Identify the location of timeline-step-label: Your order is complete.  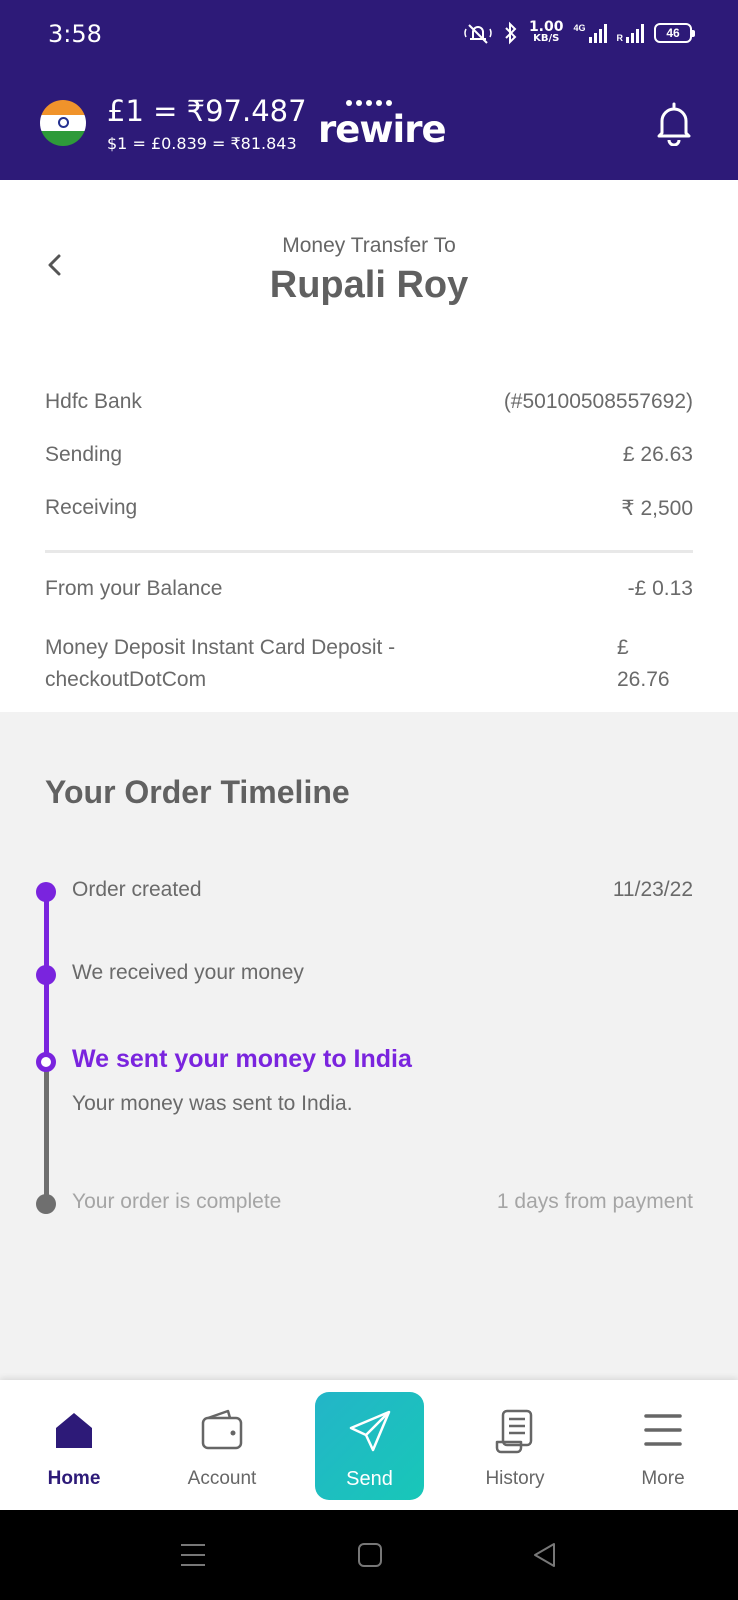
(177, 1201).